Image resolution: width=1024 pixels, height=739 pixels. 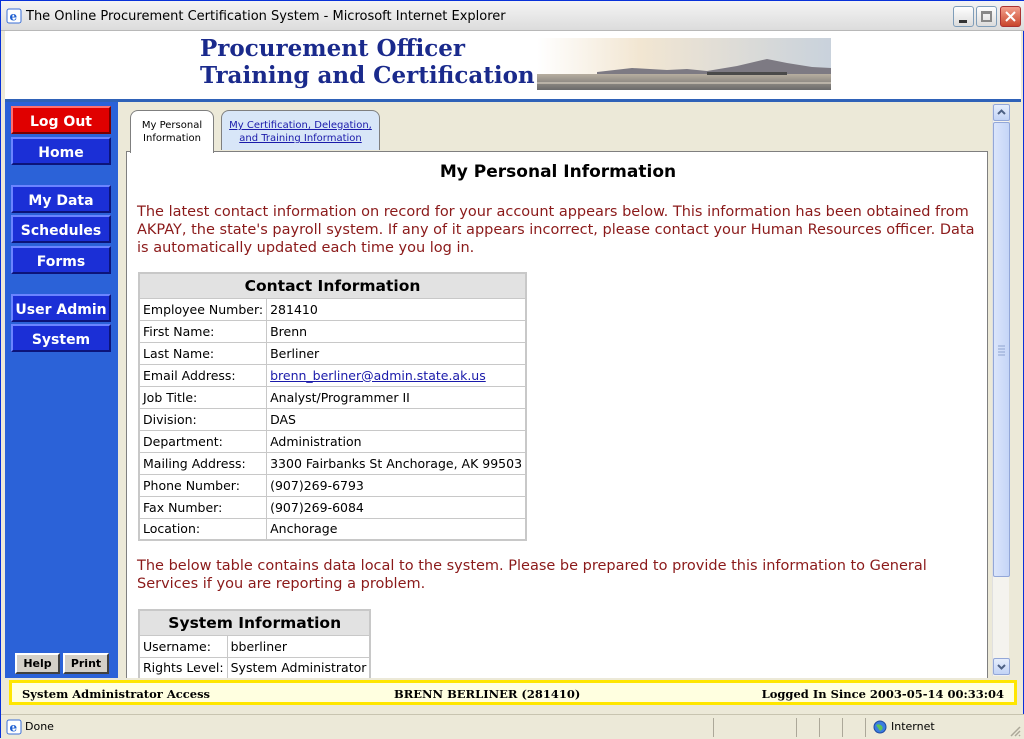 What do you see at coordinates (86, 663) in the screenshot?
I see `print-button: Print` at bounding box center [86, 663].